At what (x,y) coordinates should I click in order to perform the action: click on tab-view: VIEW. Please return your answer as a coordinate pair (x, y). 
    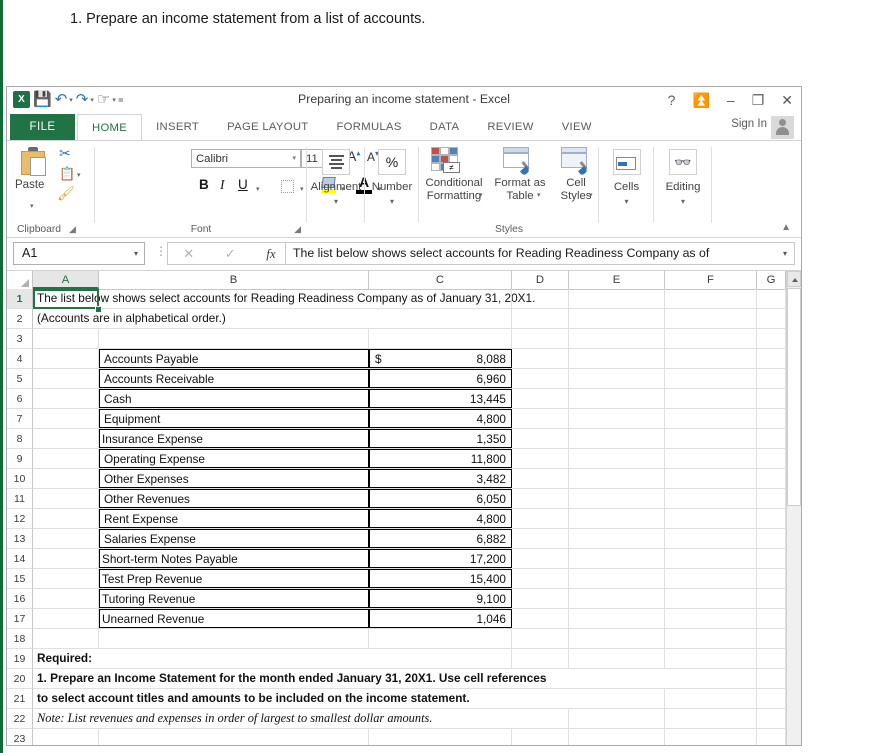
    Looking at the image, I should click on (577, 127).